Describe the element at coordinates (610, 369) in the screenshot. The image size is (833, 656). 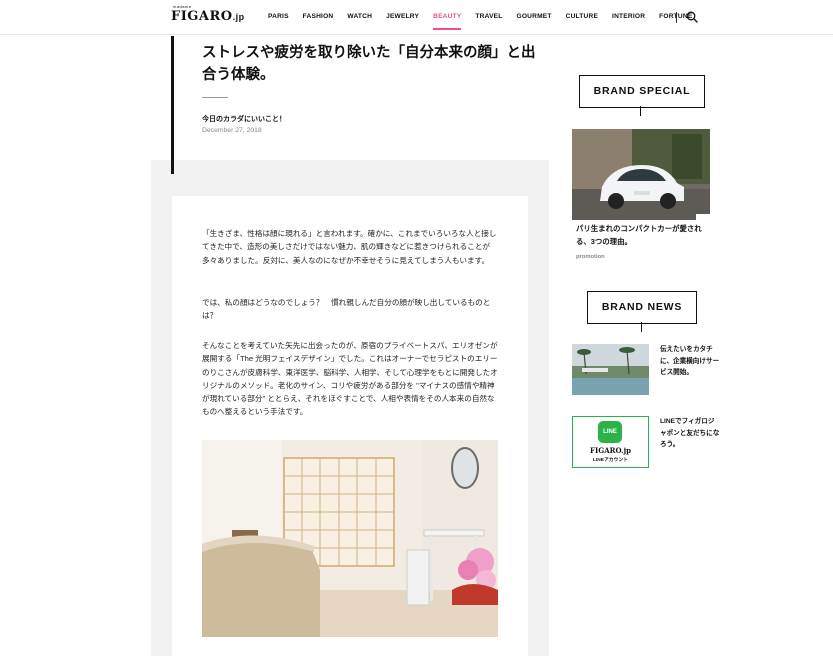
I see `news-resort-image` at that location.